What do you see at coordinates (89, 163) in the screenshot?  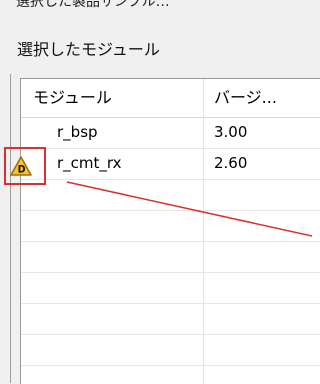 I see `module-name-cell: r_cmt_rx` at bounding box center [89, 163].